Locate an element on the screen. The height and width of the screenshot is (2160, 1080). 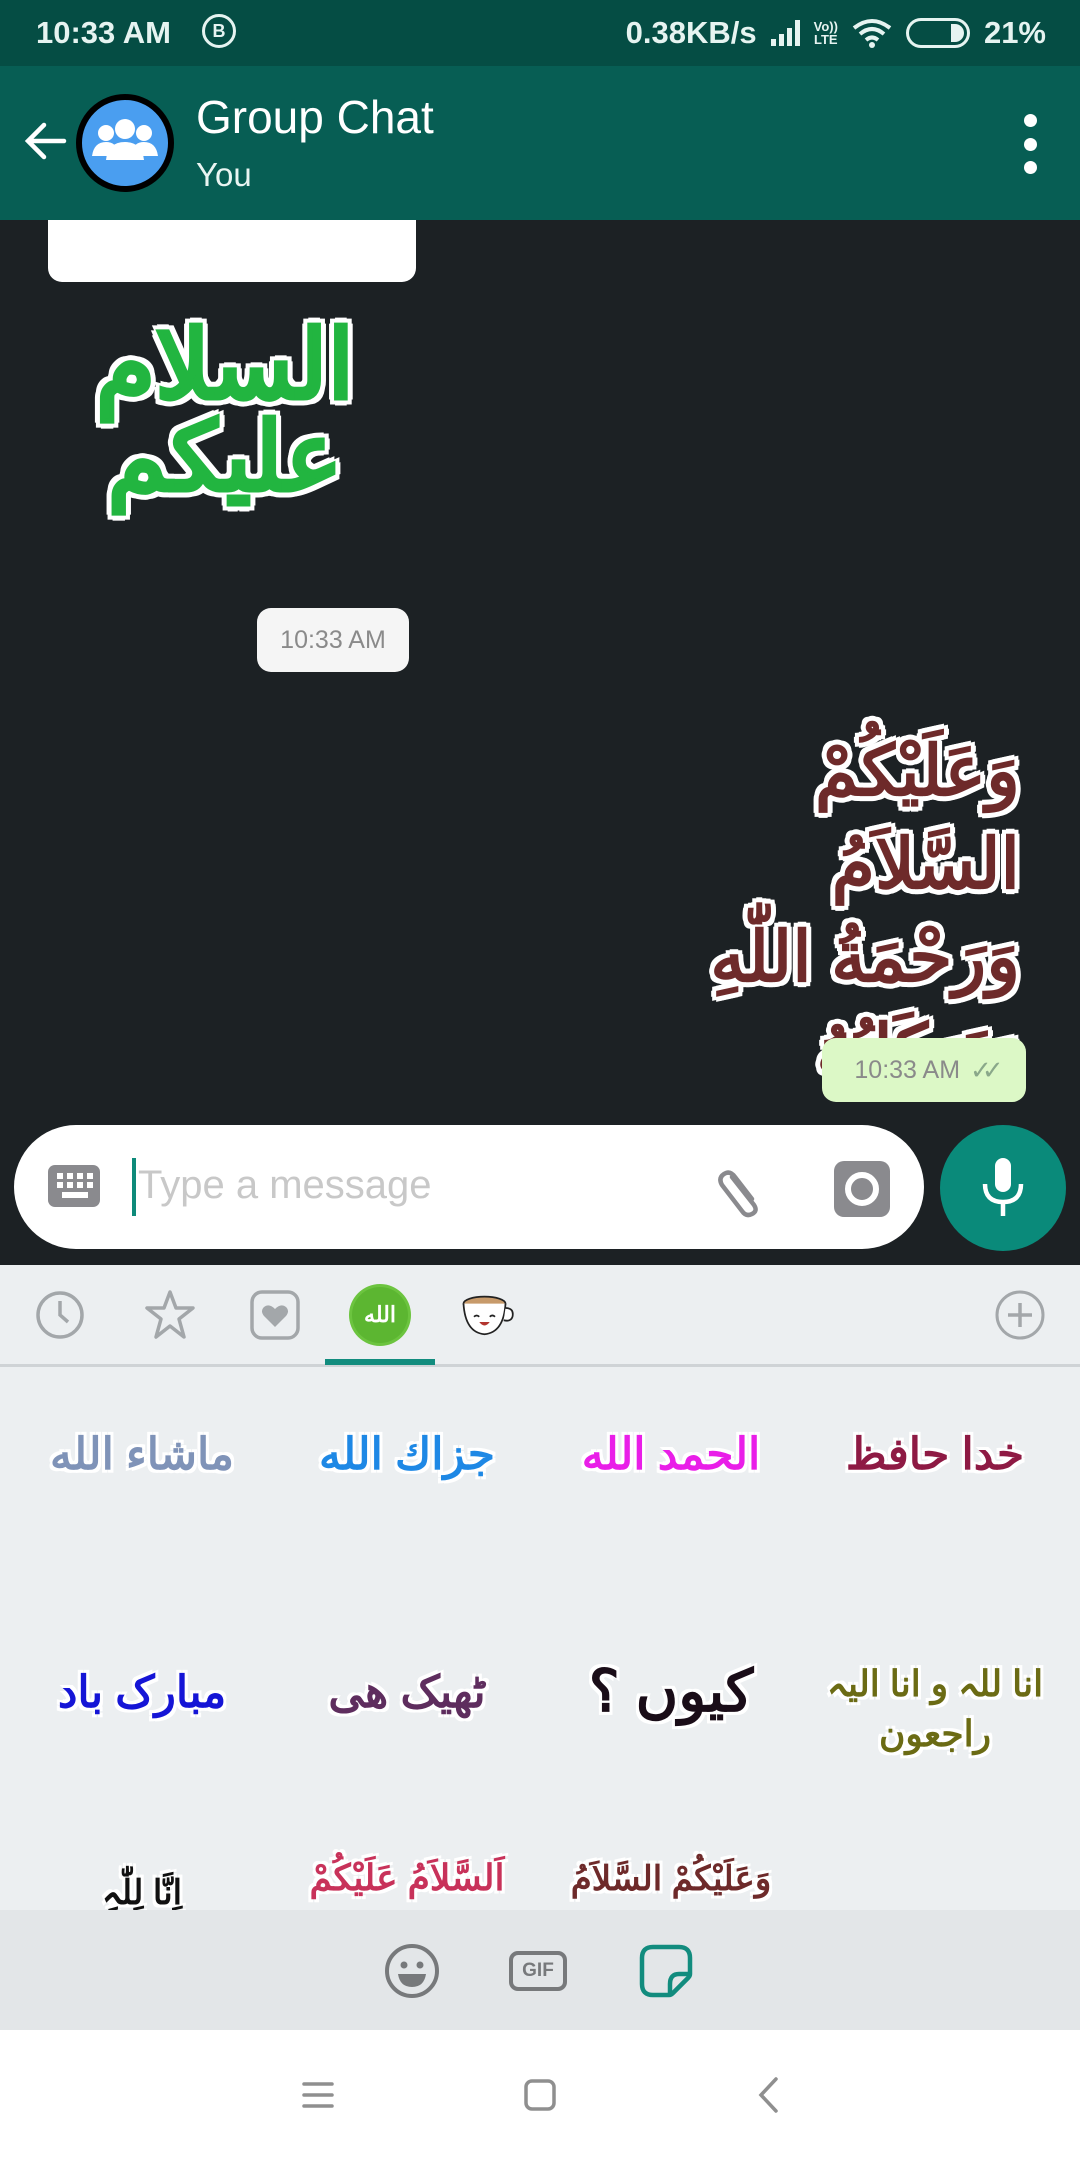
business-notification-icon: B is located at coordinates (219, 31).